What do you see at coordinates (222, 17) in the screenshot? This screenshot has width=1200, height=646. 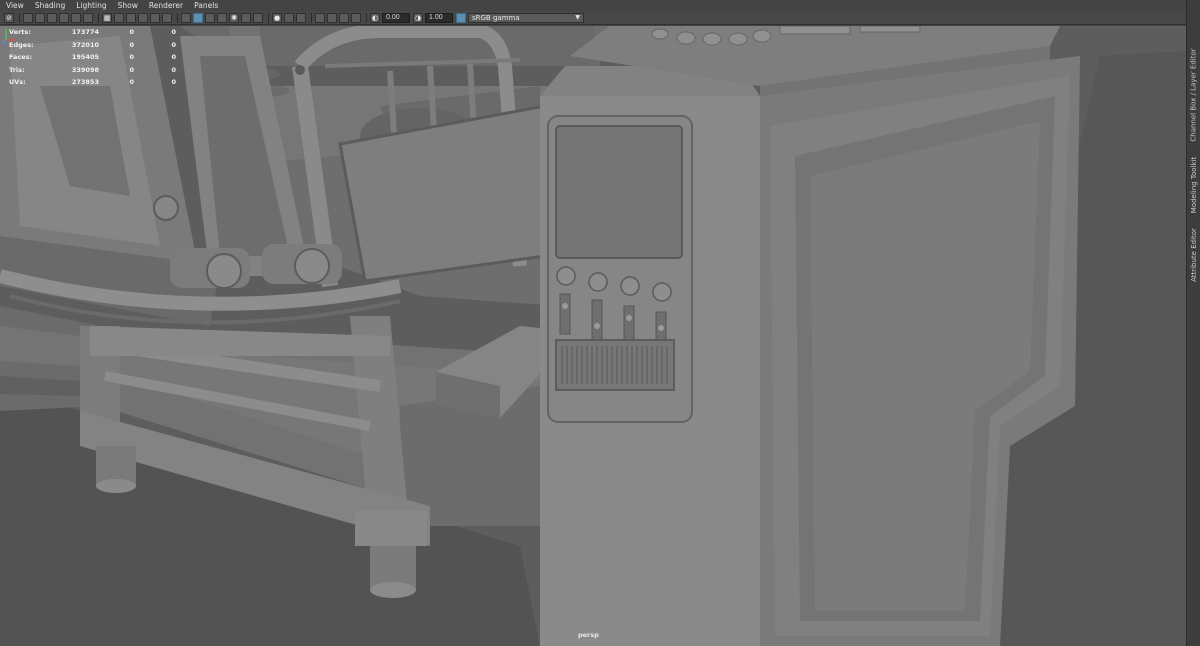 I see `textured-icon` at bounding box center [222, 17].